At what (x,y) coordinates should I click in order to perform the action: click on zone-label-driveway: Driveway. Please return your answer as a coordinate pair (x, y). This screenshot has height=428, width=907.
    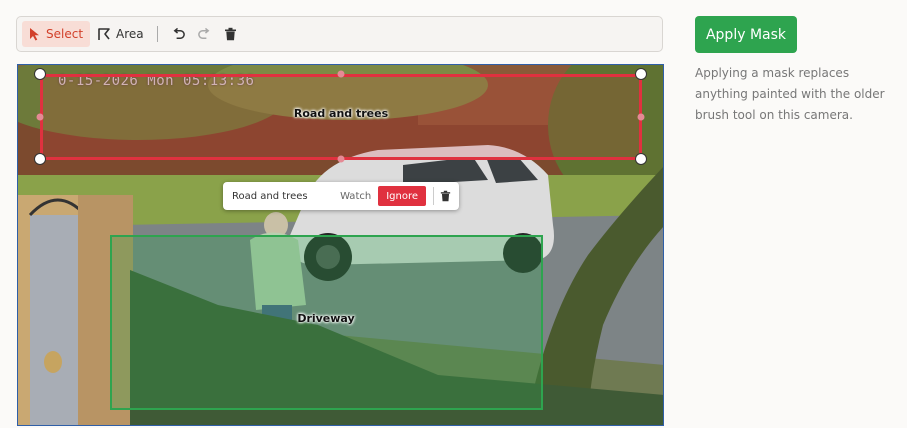
    Looking at the image, I should click on (326, 318).